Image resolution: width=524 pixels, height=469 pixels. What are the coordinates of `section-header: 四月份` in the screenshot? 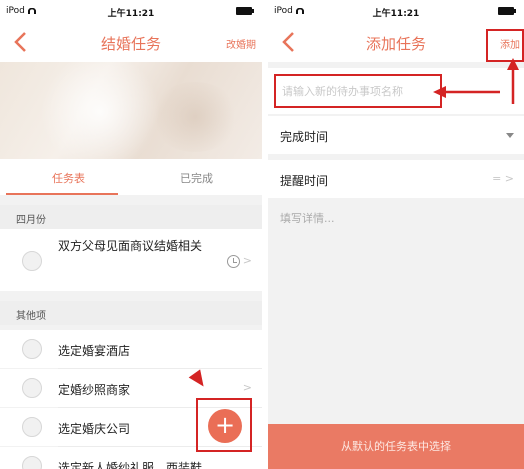 It's located at (131, 217).